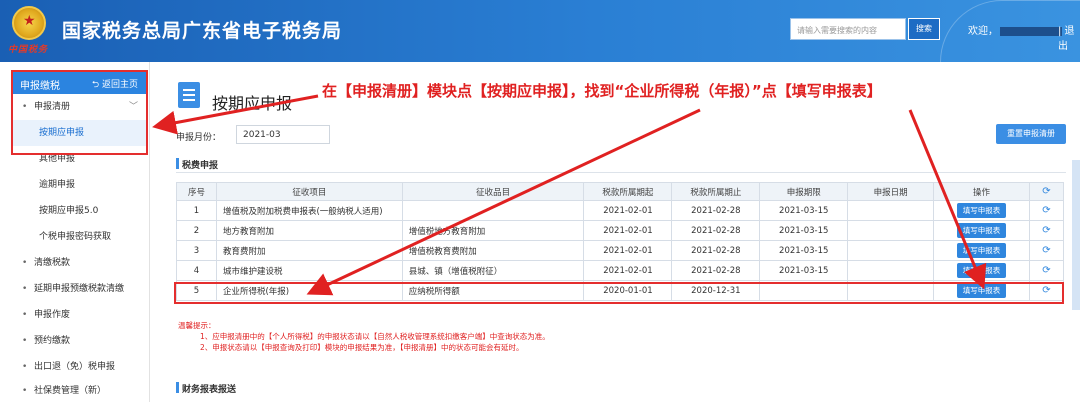  I want to click on sidebar-item-export-refund: 出口退（免）税申报, so click(79, 367).